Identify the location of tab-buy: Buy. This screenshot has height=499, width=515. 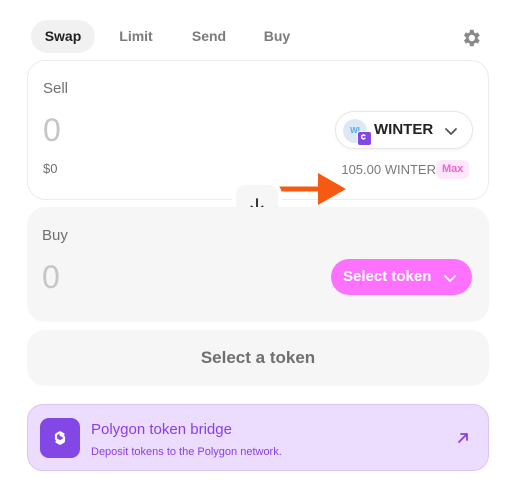
(277, 36).